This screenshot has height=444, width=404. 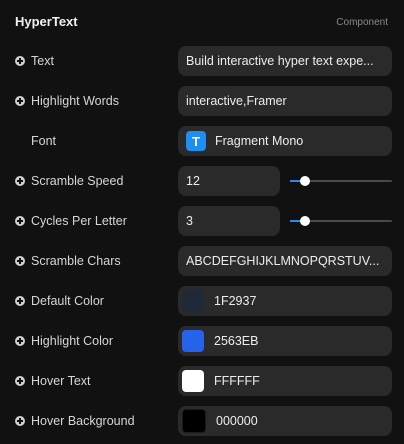 I want to click on highlight-words-row: Highlight Words interactive,Framer, so click(x=202, y=101).